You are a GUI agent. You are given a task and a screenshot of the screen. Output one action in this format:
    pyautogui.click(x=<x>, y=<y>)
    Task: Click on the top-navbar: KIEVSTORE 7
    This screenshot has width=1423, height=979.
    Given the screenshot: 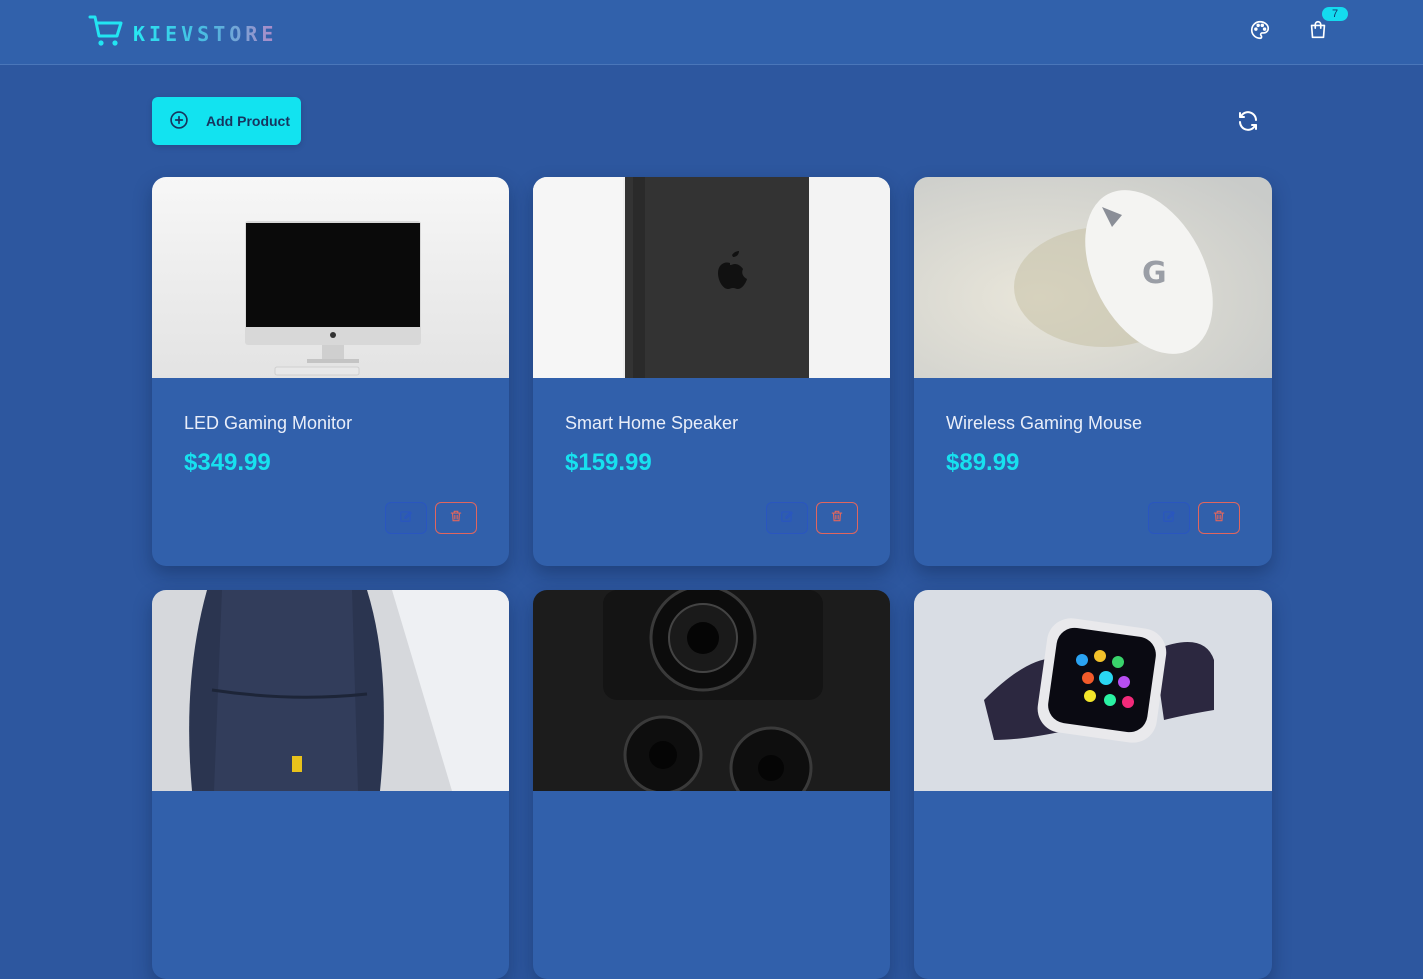 What is the action you would take?
    pyautogui.click(x=711, y=32)
    